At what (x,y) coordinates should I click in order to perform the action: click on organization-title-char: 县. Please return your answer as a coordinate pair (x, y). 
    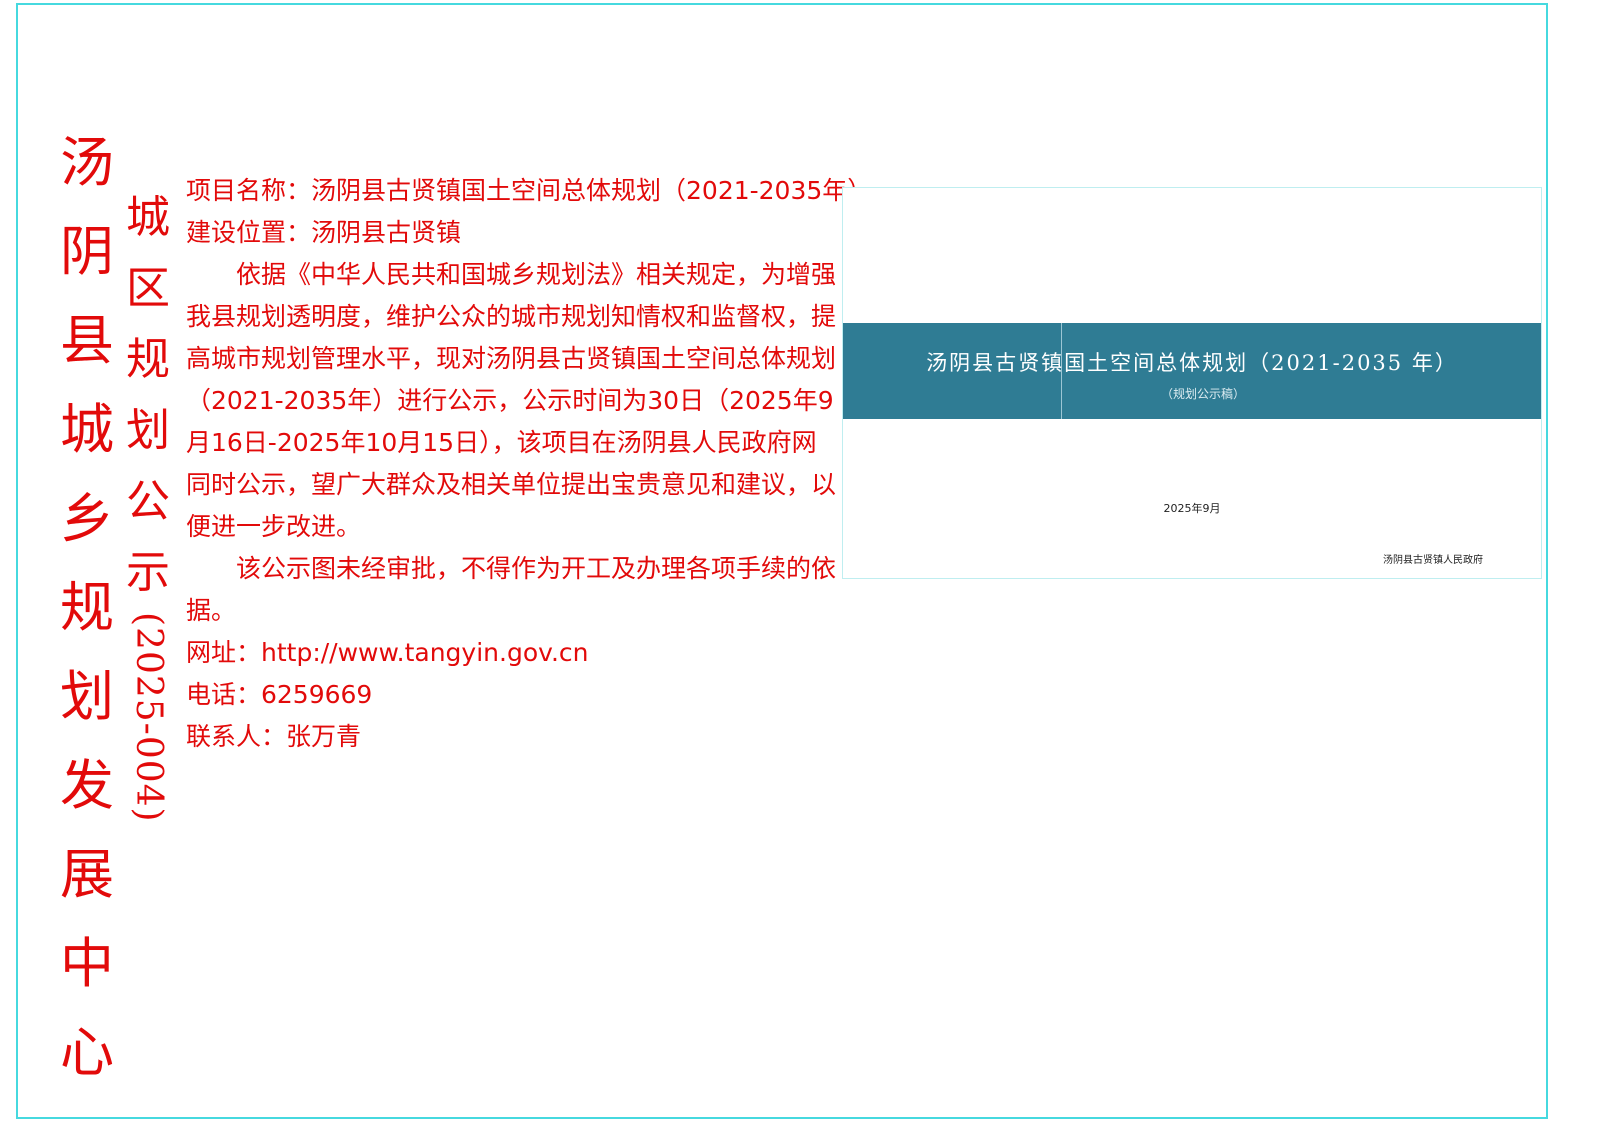
    Looking at the image, I should click on (87, 340).